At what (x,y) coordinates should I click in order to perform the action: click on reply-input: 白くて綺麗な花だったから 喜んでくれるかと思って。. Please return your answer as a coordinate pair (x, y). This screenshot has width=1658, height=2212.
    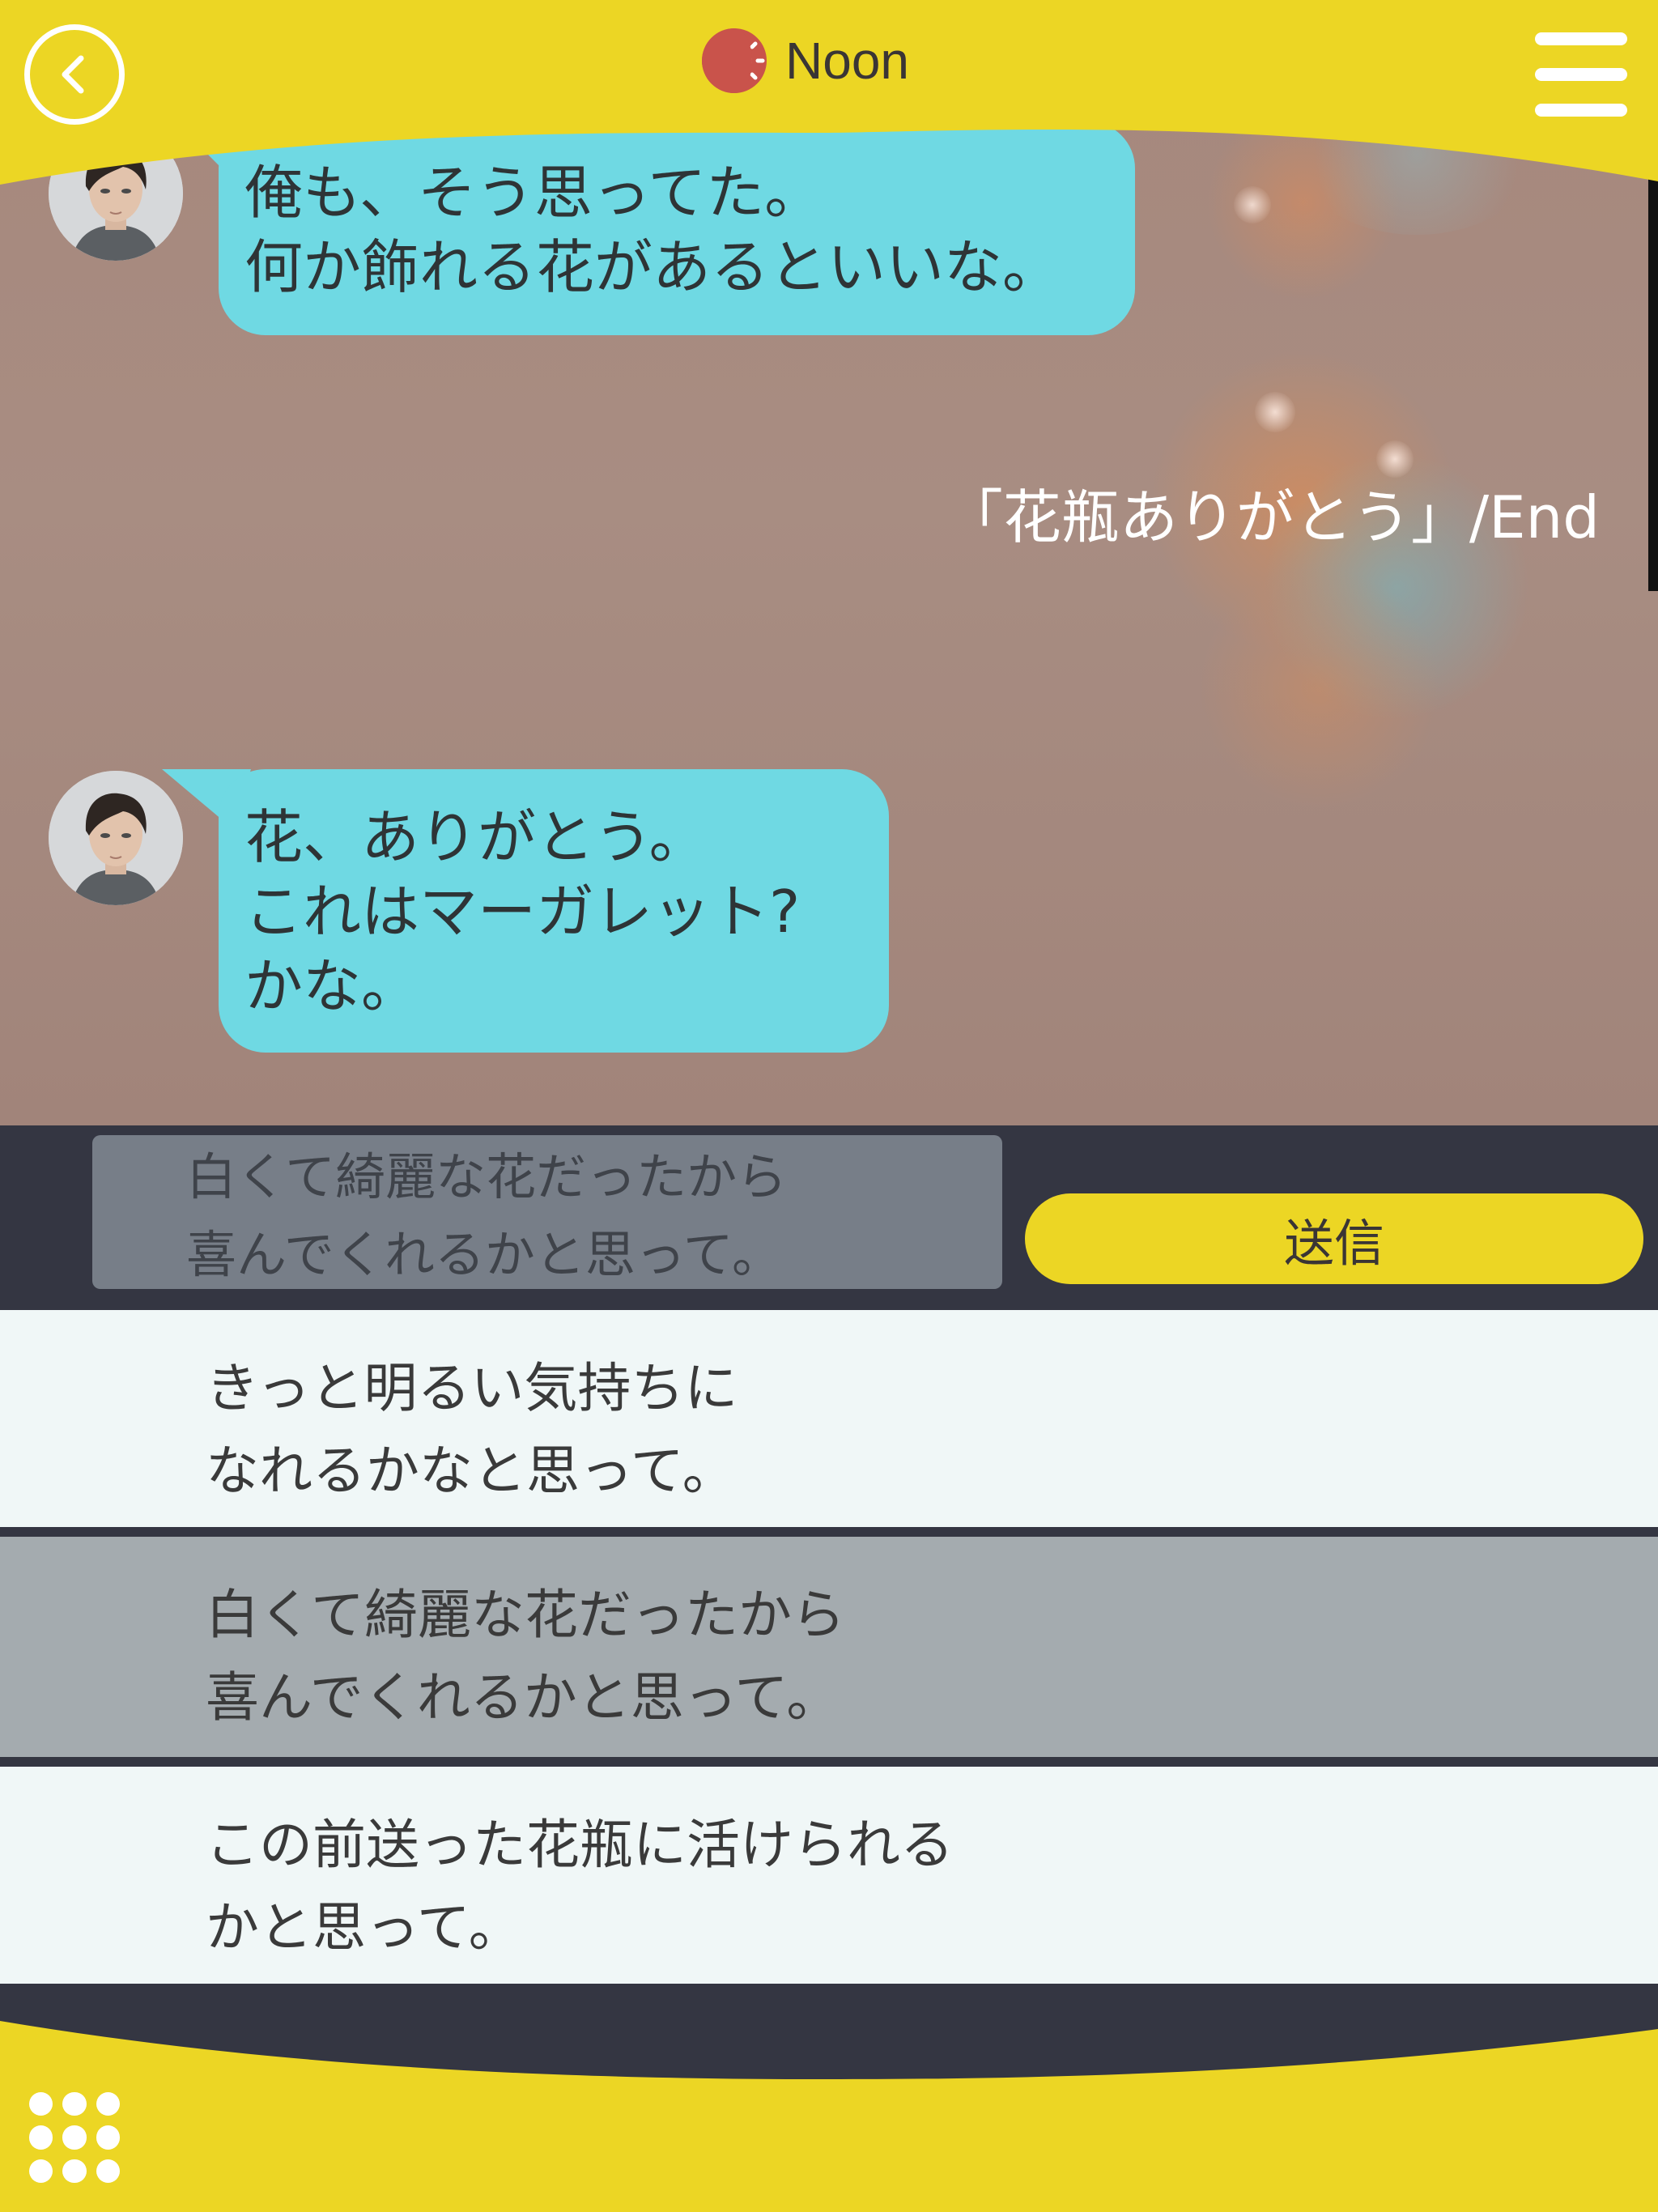
    Looking at the image, I should click on (547, 1212).